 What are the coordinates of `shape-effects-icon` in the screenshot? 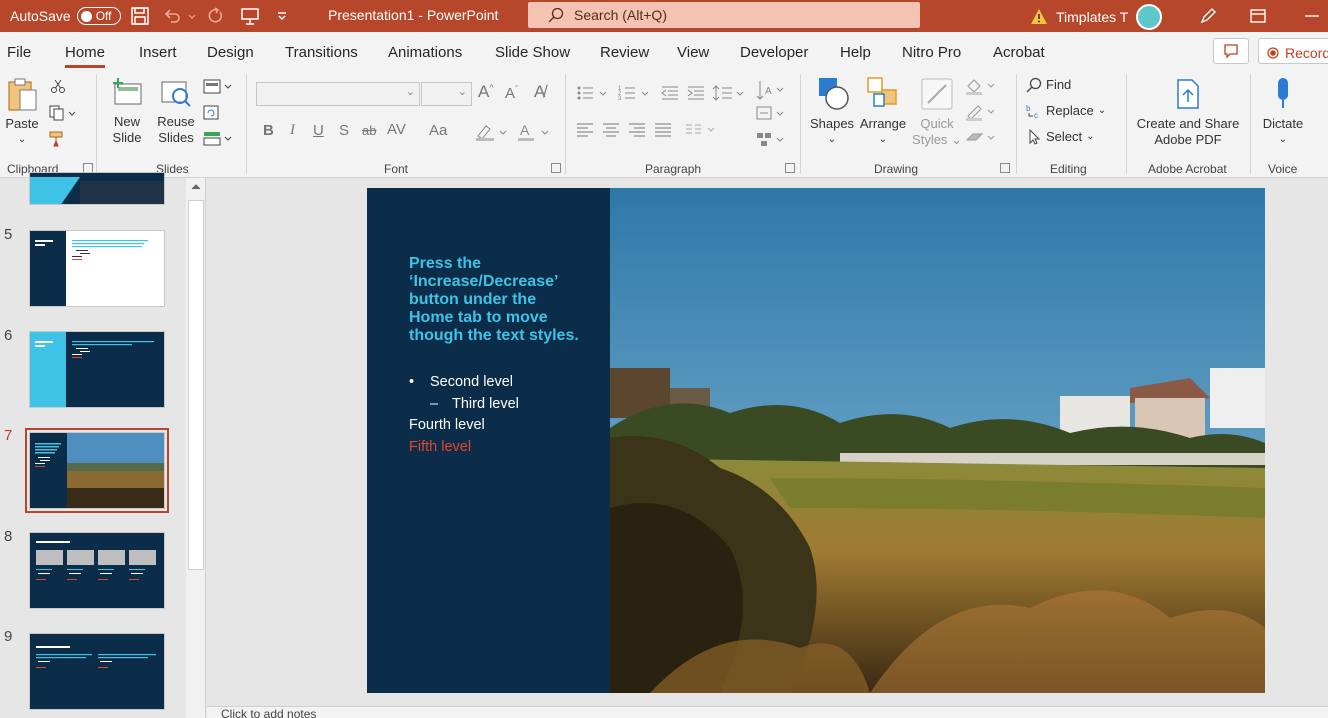 It's located at (981, 138).